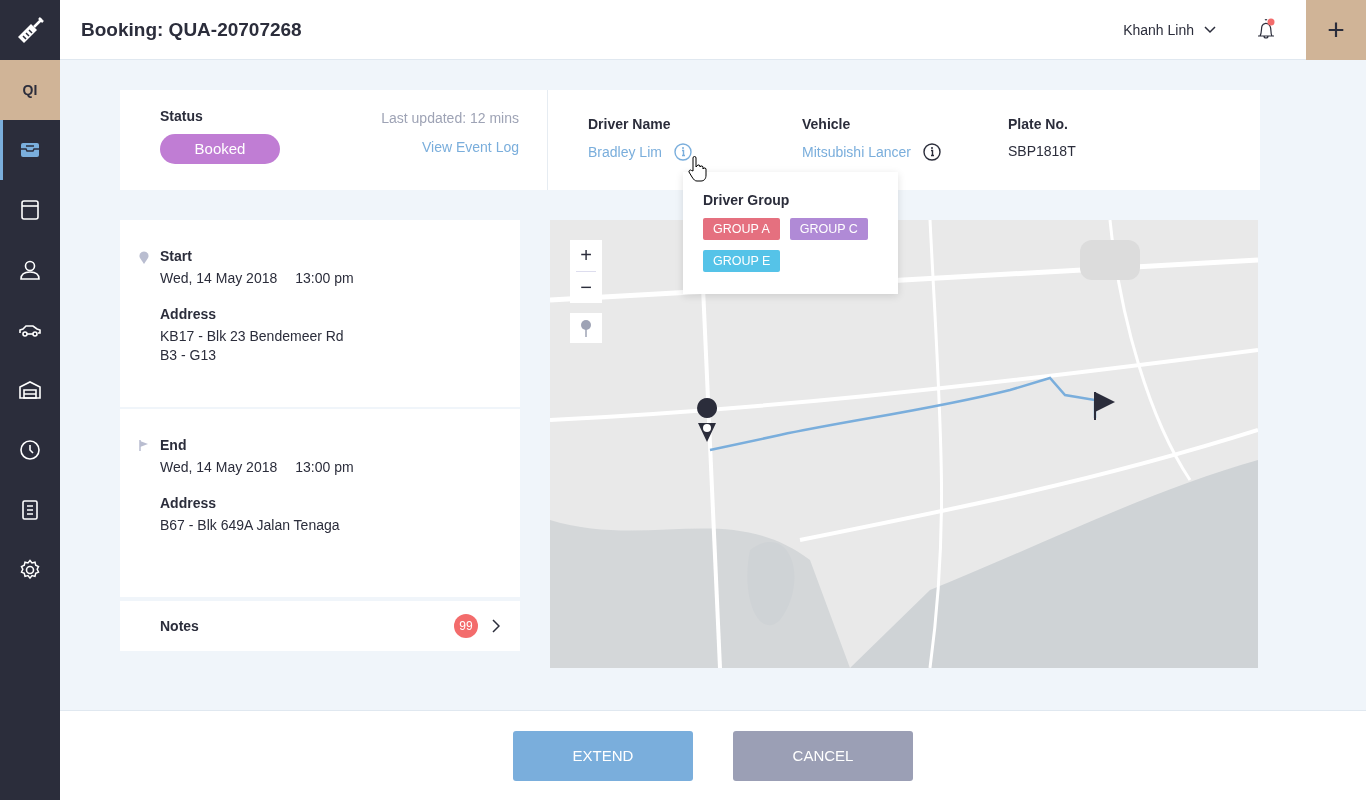 This screenshot has width=1366, height=800. What do you see at coordinates (250, 525) in the screenshot?
I see `address-line: B67 - Blk 649A Jalan Tenaga` at bounding box center [250, 525].